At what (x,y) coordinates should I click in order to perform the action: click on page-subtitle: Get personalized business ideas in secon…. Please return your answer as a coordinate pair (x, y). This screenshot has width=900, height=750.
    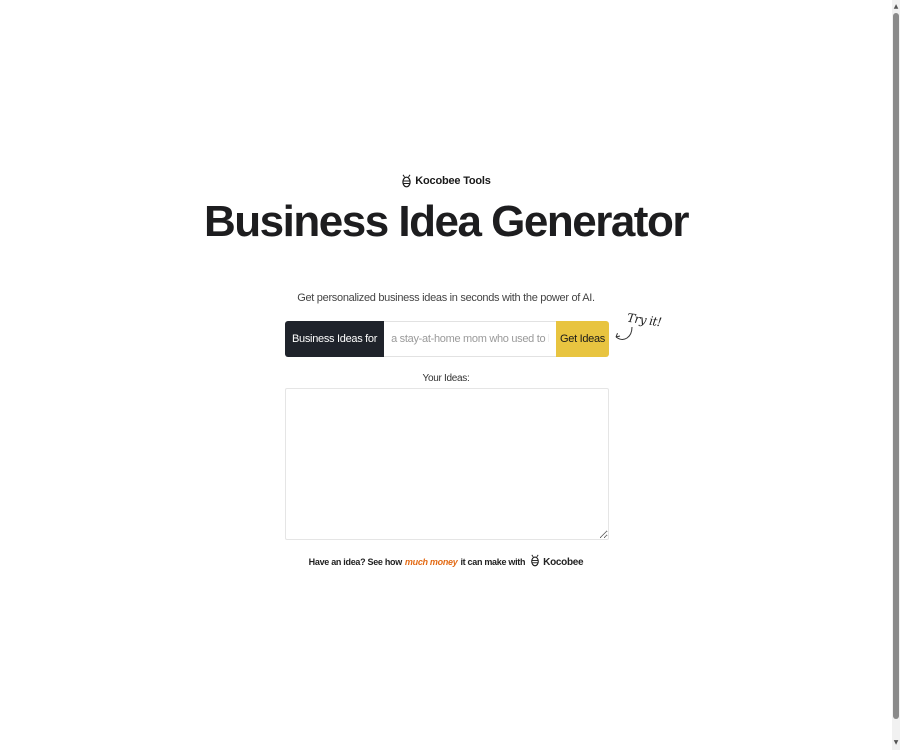
    Looking at the image, I should click on (446, 298).